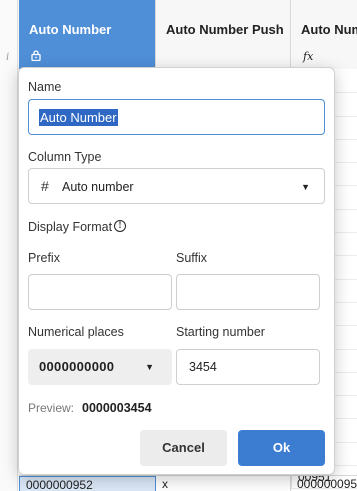  Describe the element at coordinates (44, 258) in the screenshot. I see `prefix-label: Prefix` at that location.